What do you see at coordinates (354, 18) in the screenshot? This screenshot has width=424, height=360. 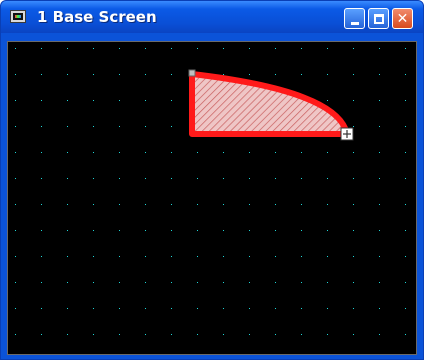 I see `minimize-button` at bounding box center [354, 18].